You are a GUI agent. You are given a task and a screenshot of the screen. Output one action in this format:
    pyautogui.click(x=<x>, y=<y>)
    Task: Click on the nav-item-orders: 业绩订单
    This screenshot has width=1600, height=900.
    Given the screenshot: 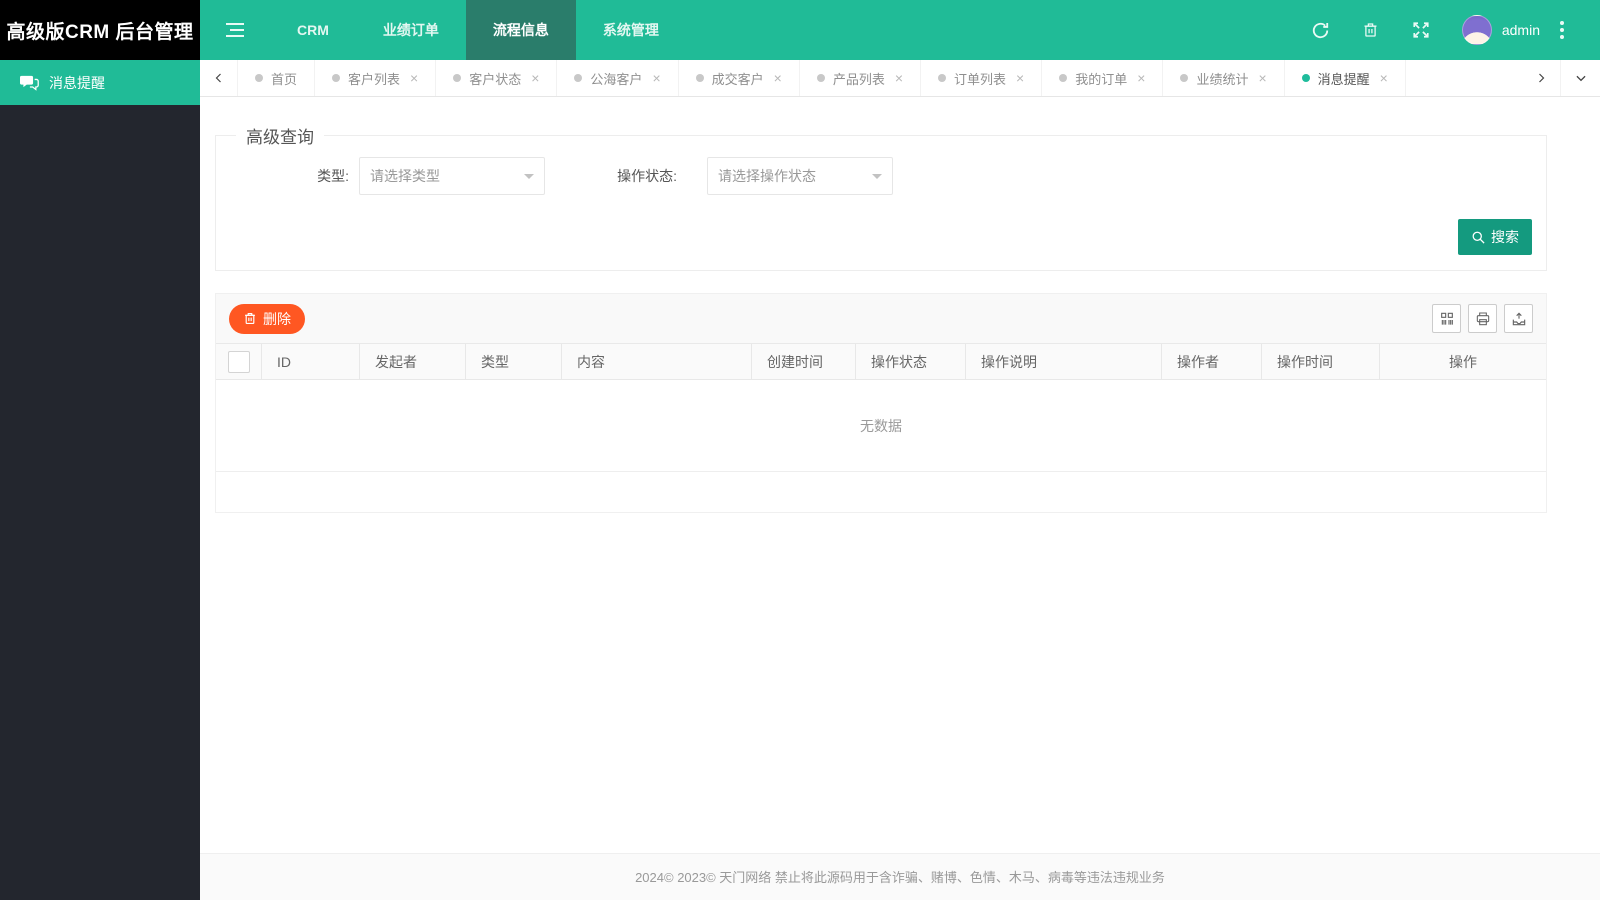 What is the action you would take?
    pyautogui.click(x=411, y=30)
    